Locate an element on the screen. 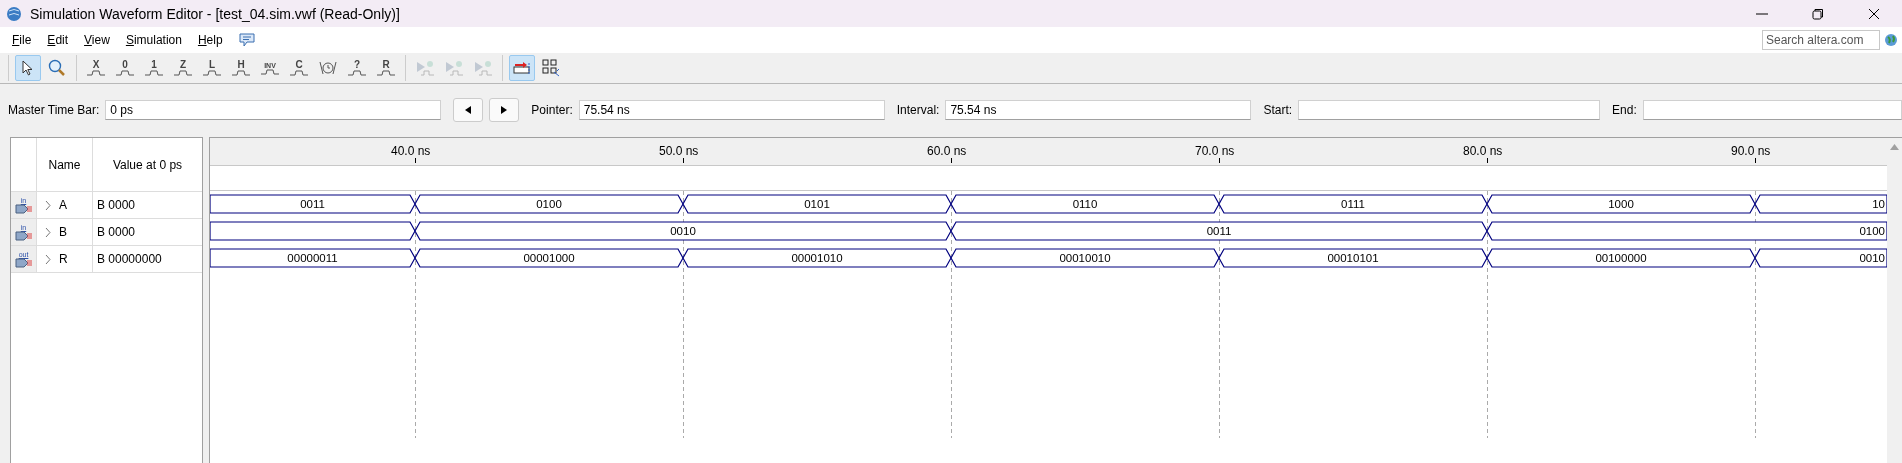 Image resolution: width=1902 pixels, height=463 pixels. bus-value: 00010010 is located at coordinates (1085, 258).